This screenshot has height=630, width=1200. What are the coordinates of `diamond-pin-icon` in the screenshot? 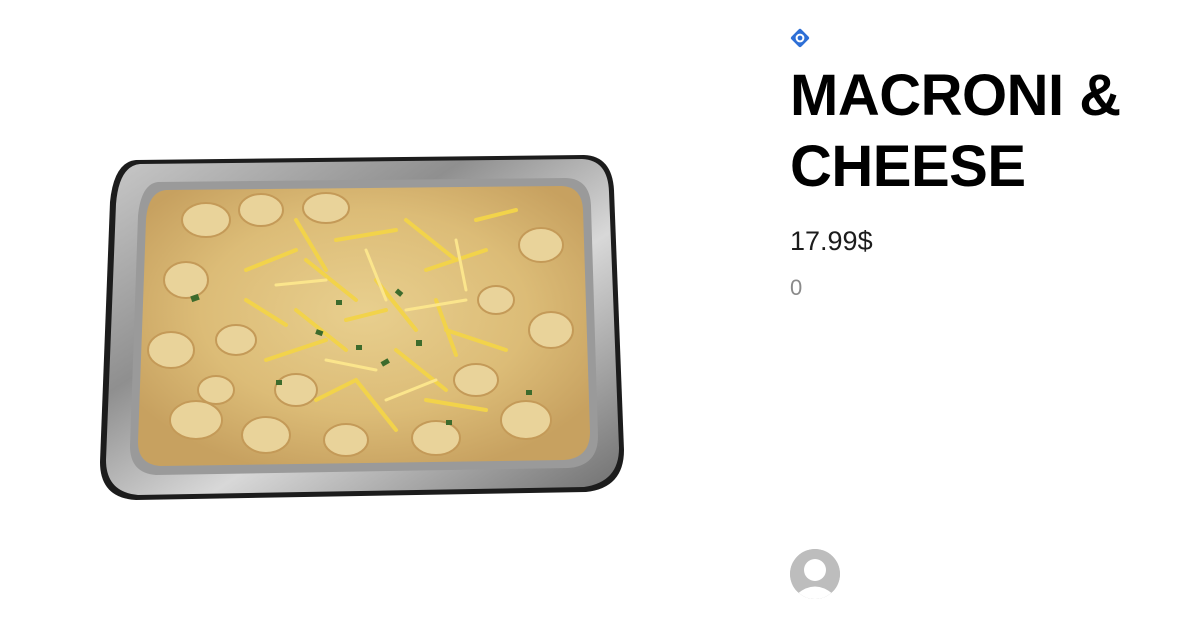 It's located at (800, 38).